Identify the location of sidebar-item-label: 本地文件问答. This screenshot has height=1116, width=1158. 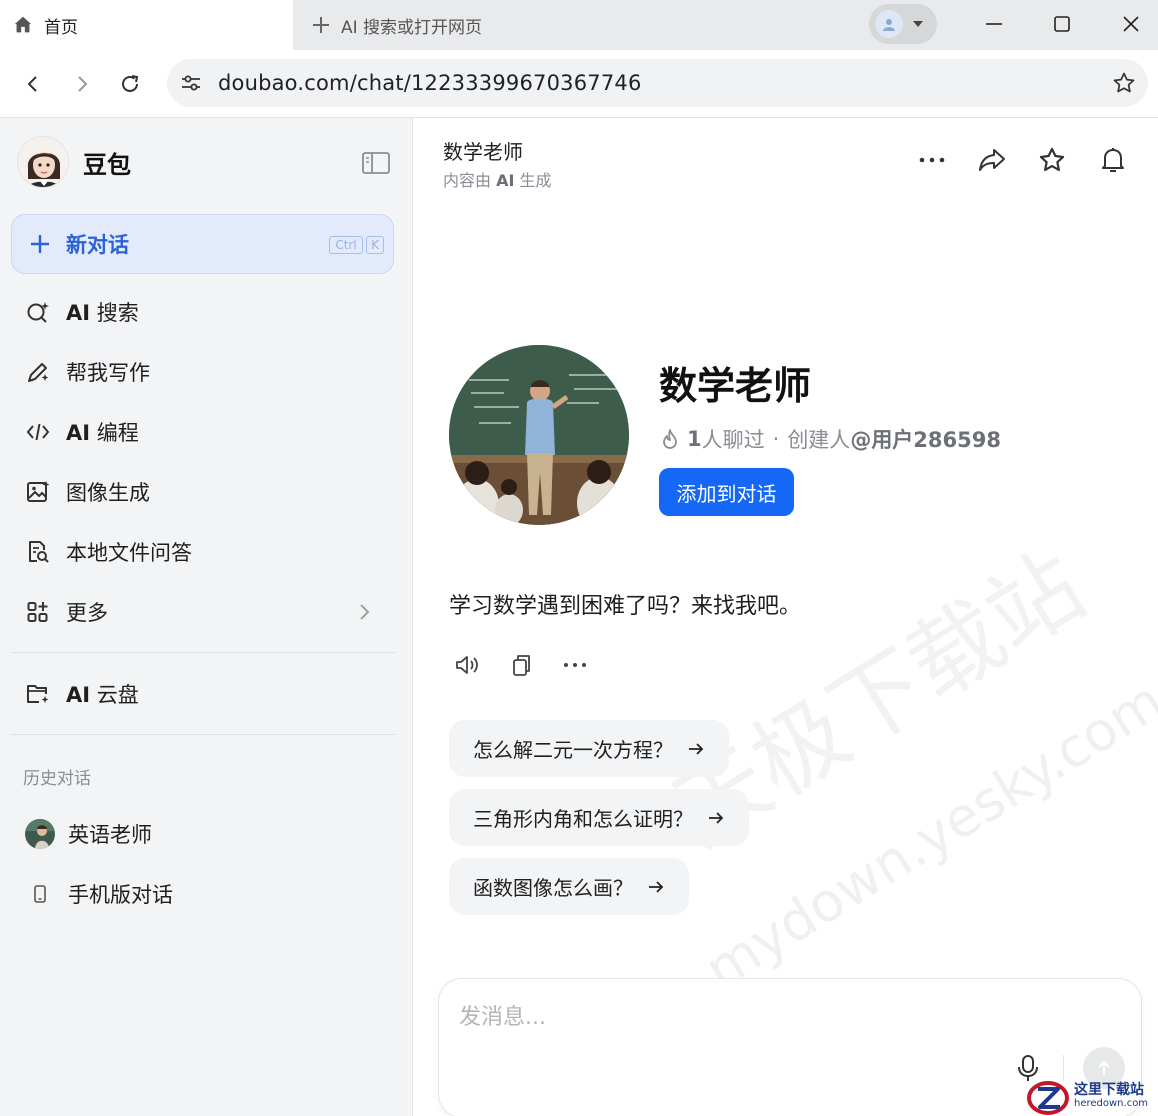
(129, 553).